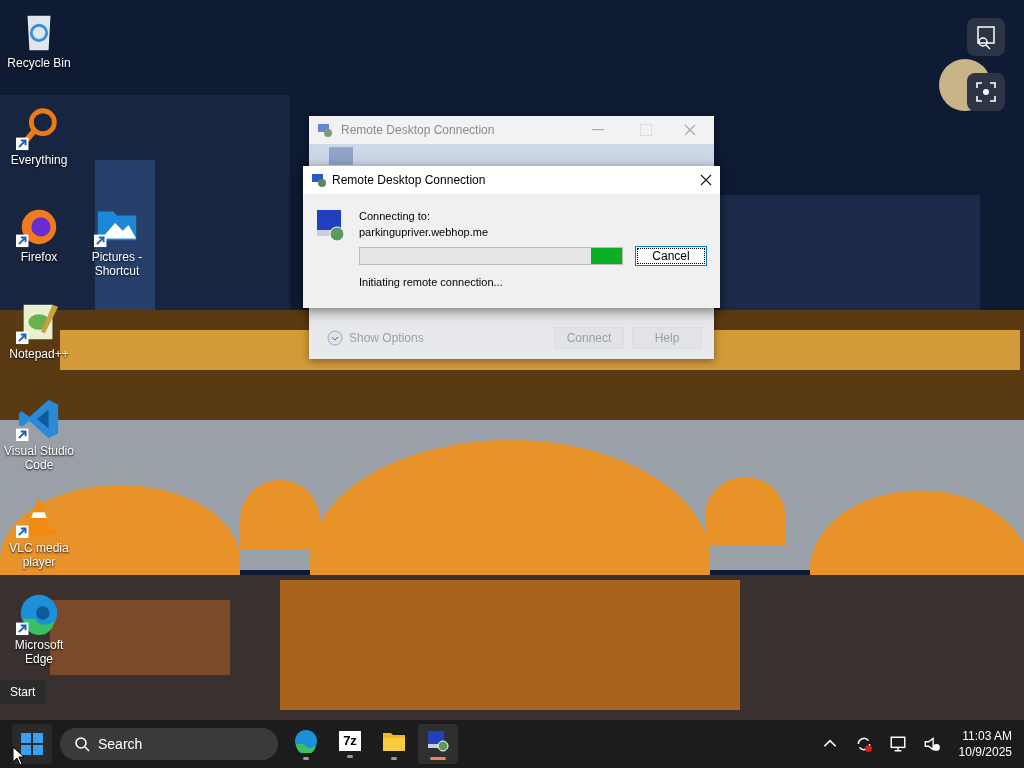 This screenshot has height=768, width=1024. What do you see at coordinates (341, 156) in the screenshot?
I see `monitor-icon` at bounding box center [341, 156].